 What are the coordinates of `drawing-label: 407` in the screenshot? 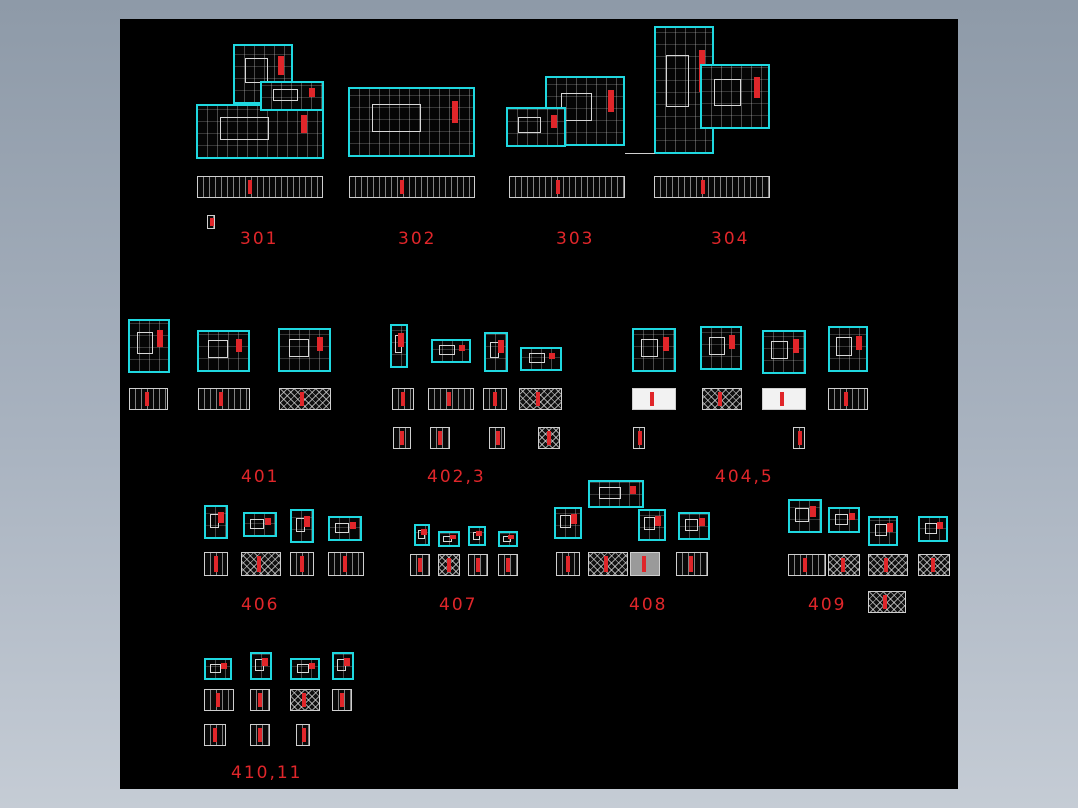 It's located at (458, 605).